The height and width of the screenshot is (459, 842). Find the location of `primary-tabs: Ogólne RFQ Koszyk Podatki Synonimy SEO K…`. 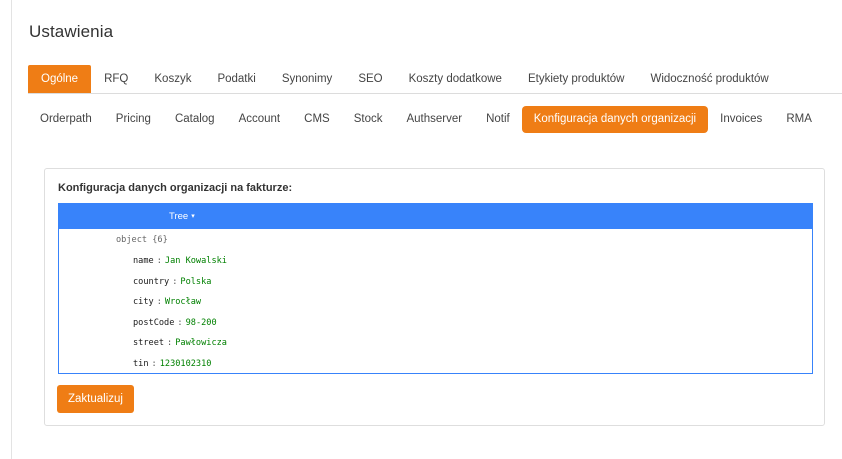

primary-tabs: Ogólne RFQ Koszyk Podatki Synonimy SEO K… is located at coordinates (405, 79).